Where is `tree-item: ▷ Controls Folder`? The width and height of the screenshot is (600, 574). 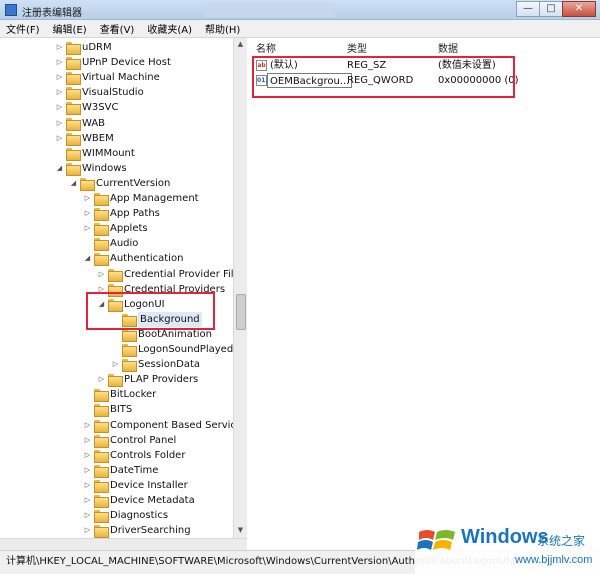
tree-item: ▷ Controls Folder is located at coordinates (116, 455).